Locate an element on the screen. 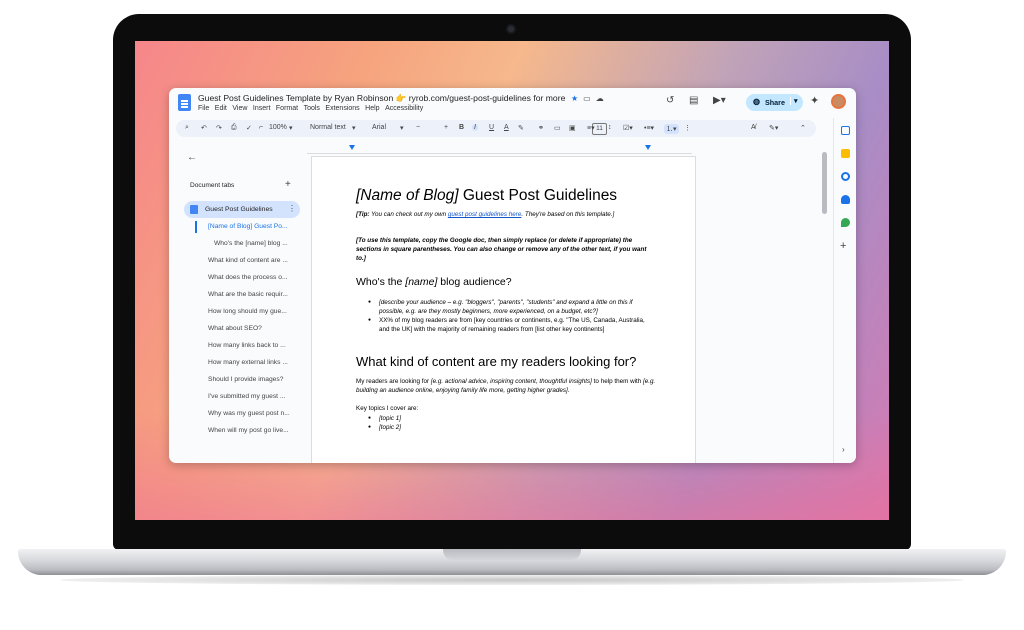 This screenshot has width=1024, height=630. zoom-select: 100% is located at coordinates (278, 127).